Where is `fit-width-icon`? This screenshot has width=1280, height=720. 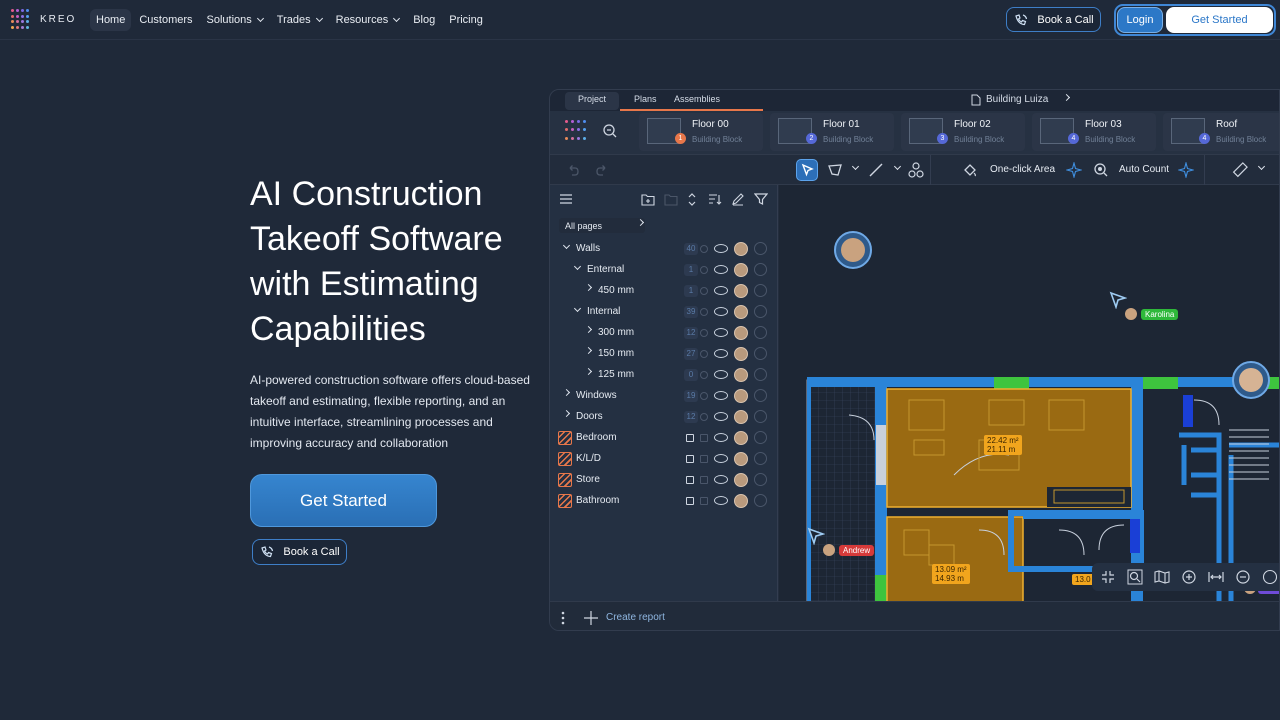
fit-width-icon is located at coordinates (1216, 577).